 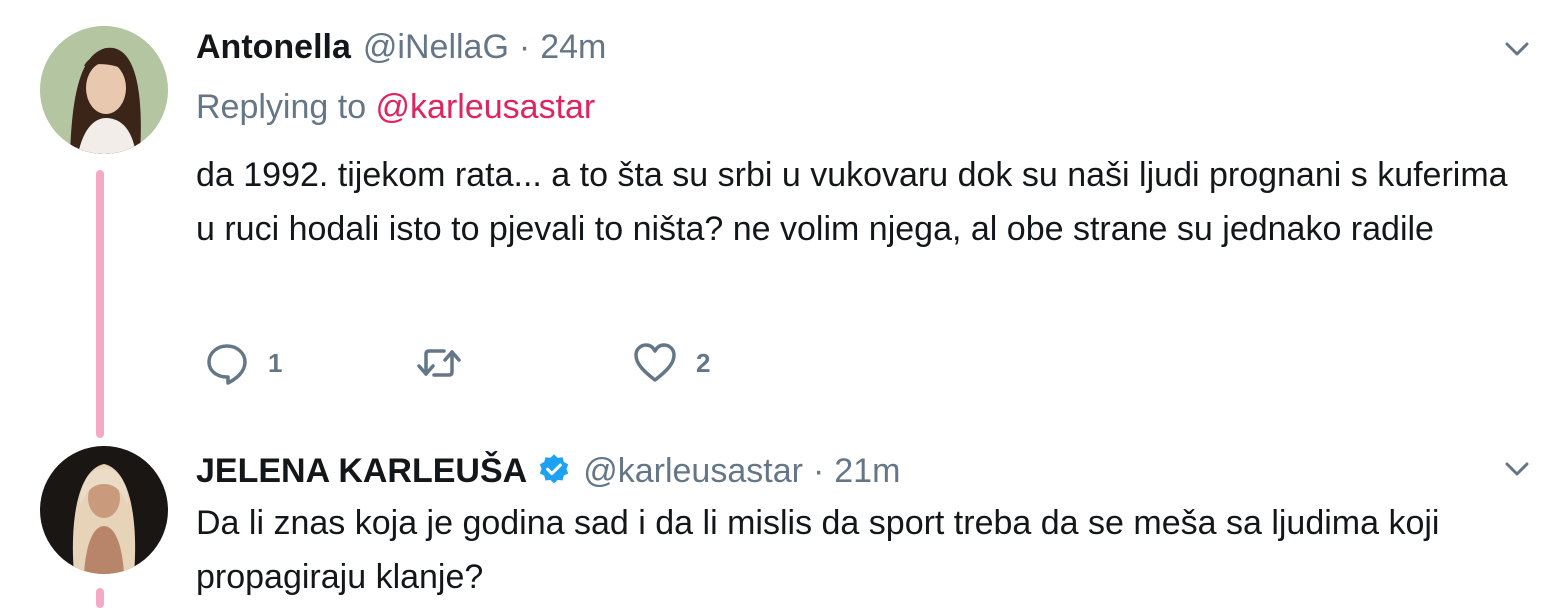 I want to click on user-handle: @iNellaG, so click(x=436, y=47).